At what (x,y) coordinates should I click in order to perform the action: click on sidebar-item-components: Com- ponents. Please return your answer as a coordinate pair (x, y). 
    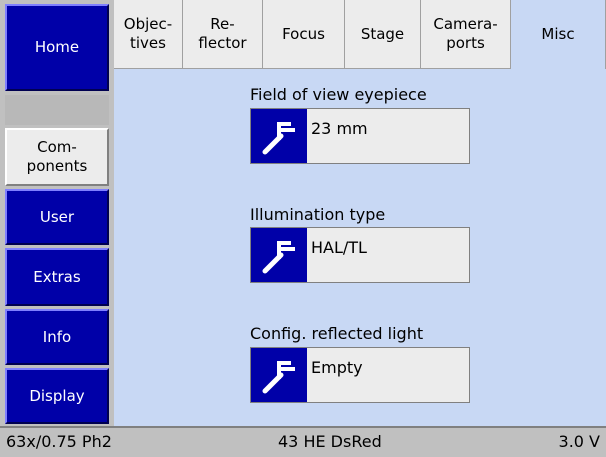
    Looking at the image, I should click on (57, 157).